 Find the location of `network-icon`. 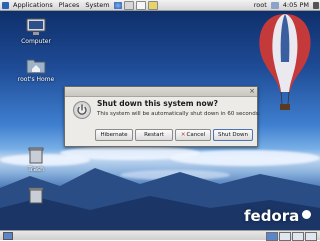

network-icon is located at coordinates (274, 5).